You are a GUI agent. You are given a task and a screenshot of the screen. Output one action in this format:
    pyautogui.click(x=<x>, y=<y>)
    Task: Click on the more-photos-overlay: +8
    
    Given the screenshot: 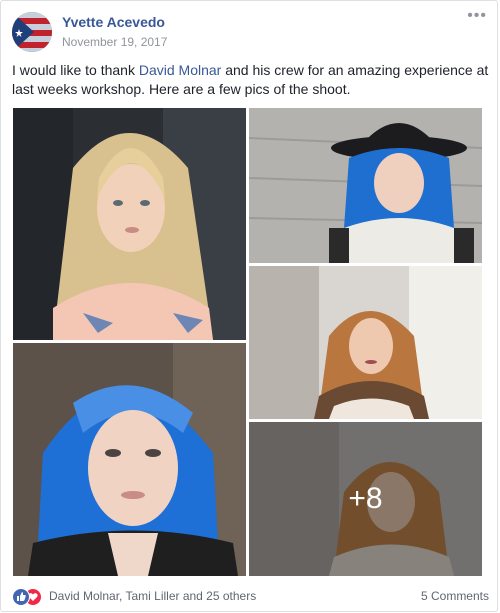 What is the action you would take?
    pyautogui.click(x=365, y=499)
    